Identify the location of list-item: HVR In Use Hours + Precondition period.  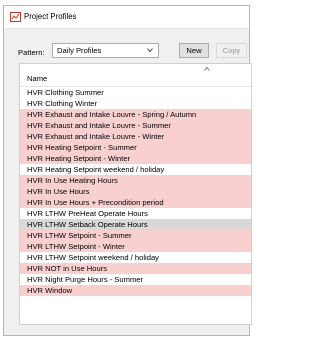
(135, 202).